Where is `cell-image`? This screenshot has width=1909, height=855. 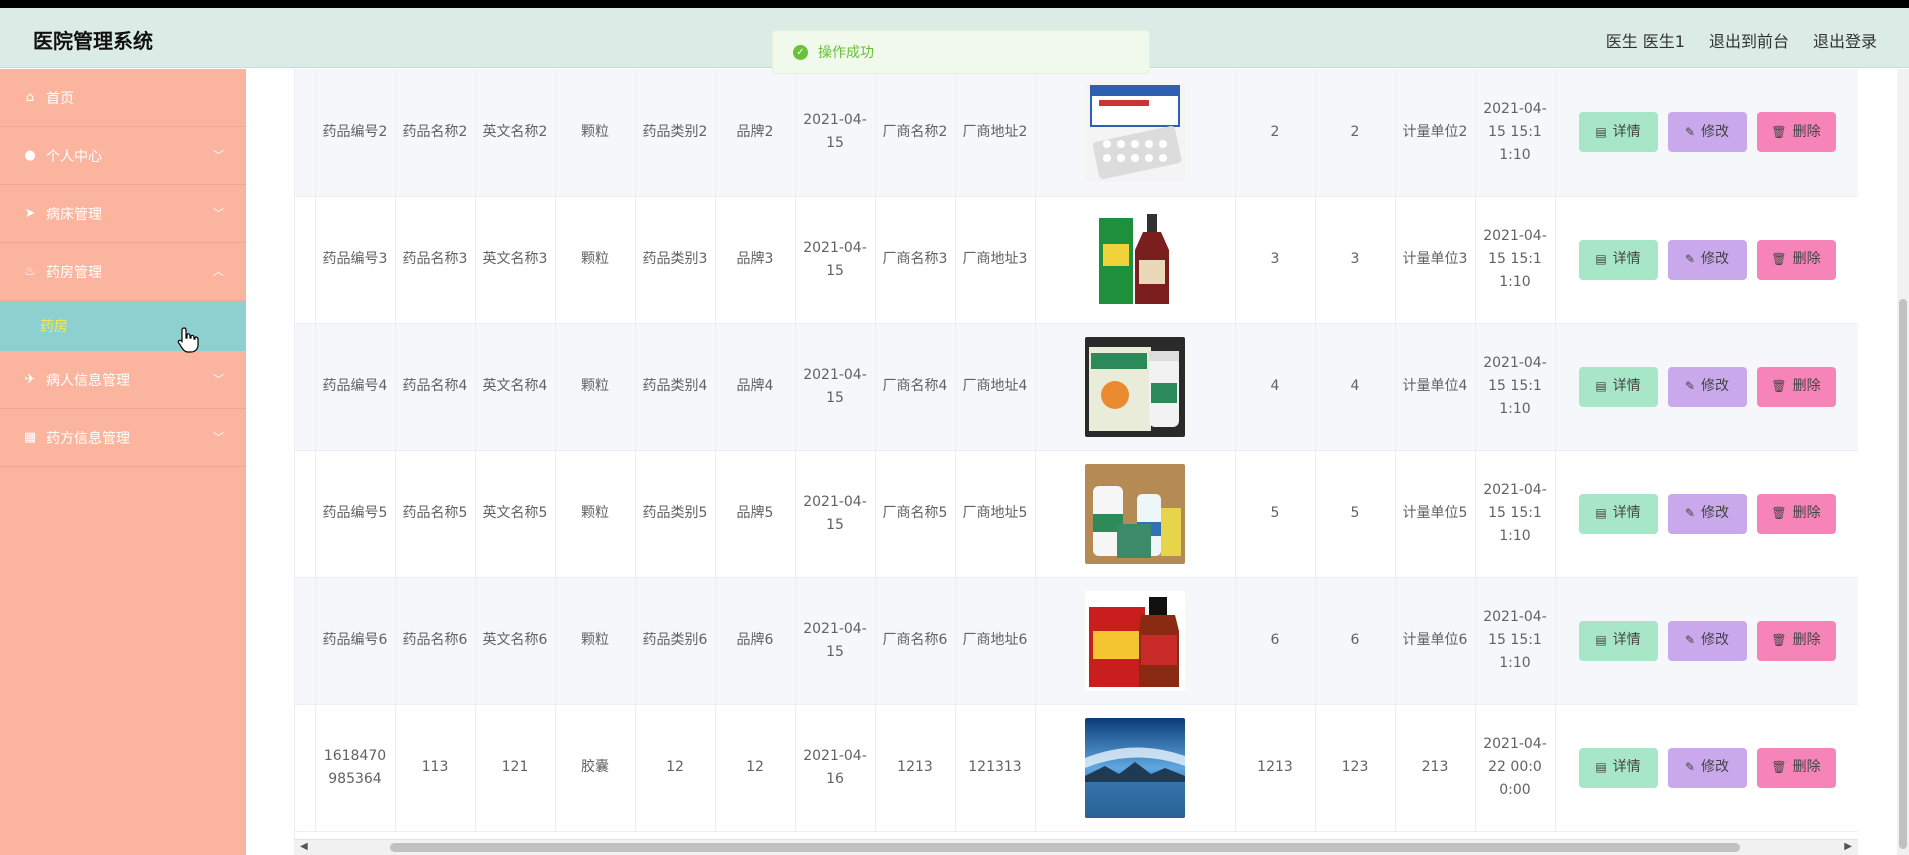 cell-image is located at coordinates (1135, 514).